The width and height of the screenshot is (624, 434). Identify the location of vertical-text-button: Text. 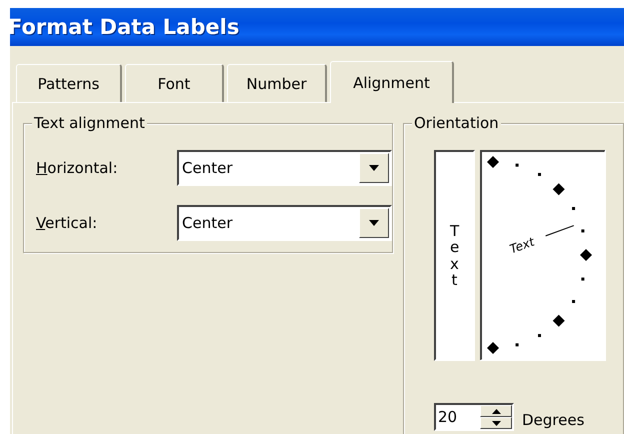
(454, 255).